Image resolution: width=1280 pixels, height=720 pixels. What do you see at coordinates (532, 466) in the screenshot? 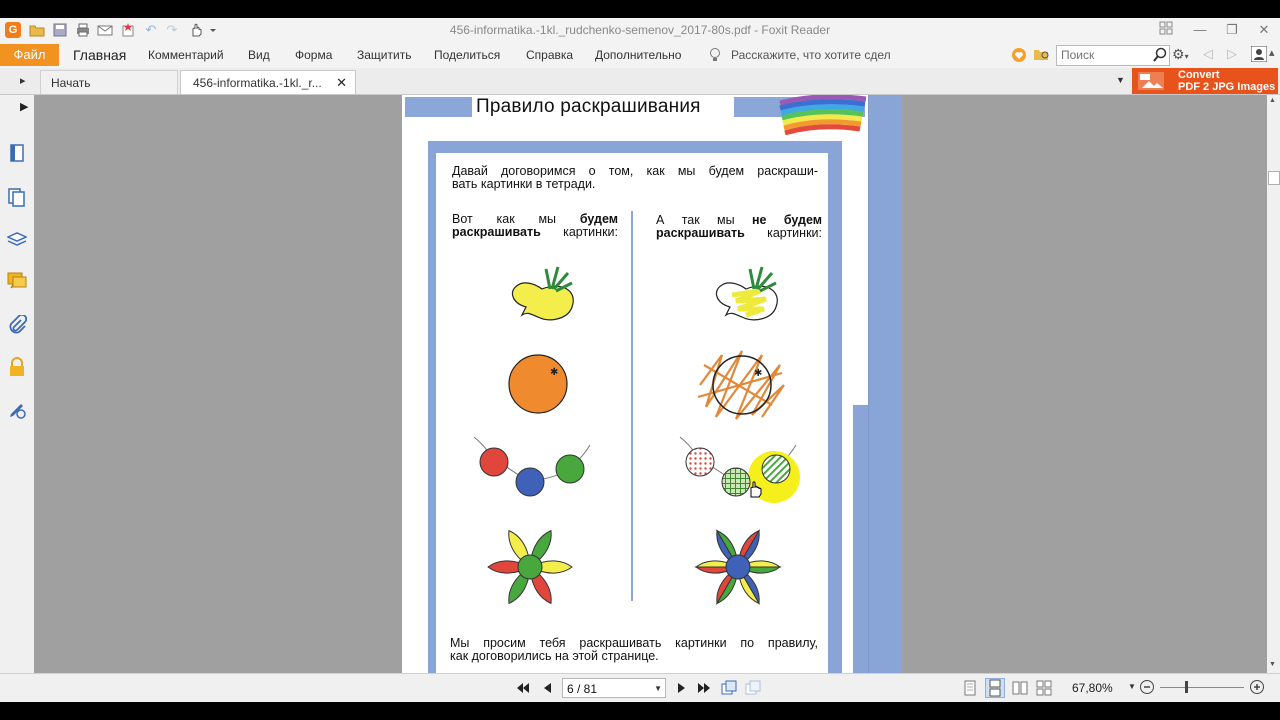
I see `beads-colored-illustration` at bounding box center [532, 466].